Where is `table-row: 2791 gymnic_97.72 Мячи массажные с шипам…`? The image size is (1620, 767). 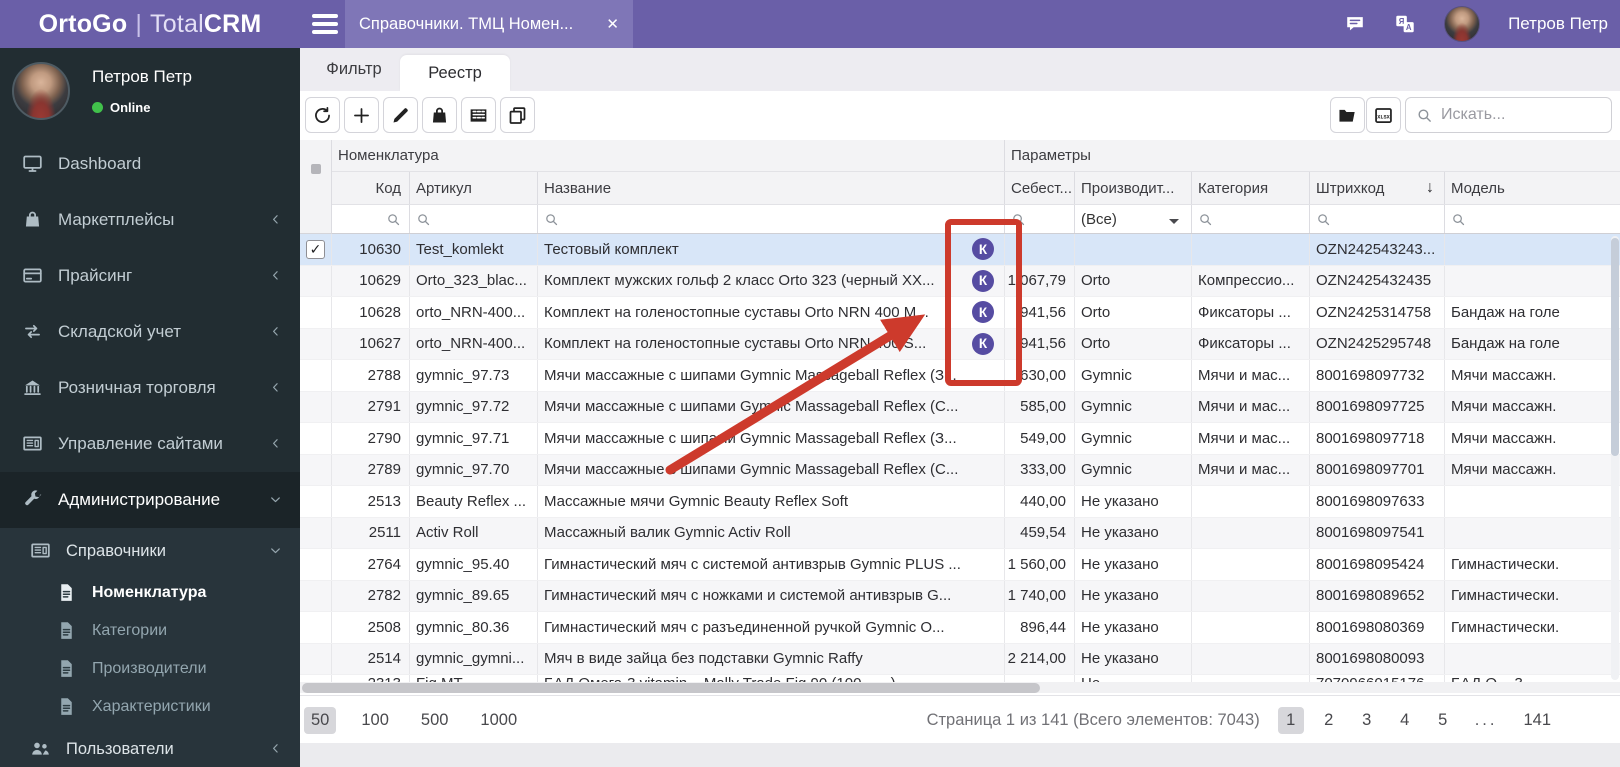
table-row: 2791 gymnic_97.72 Мячи массажные с шипам… is located at coordinates (960, 407).